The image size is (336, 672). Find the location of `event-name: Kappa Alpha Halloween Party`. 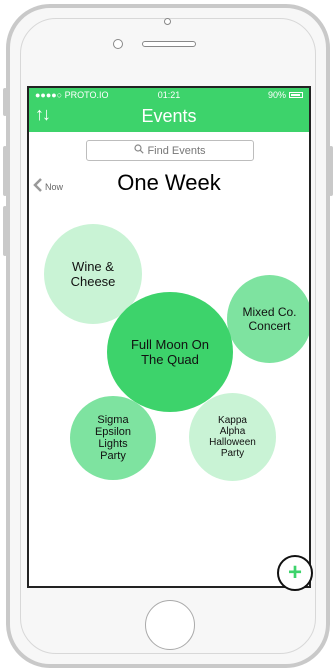

event-name: Kappa Alpha Halloween Party is located at coordinates (232, 437).